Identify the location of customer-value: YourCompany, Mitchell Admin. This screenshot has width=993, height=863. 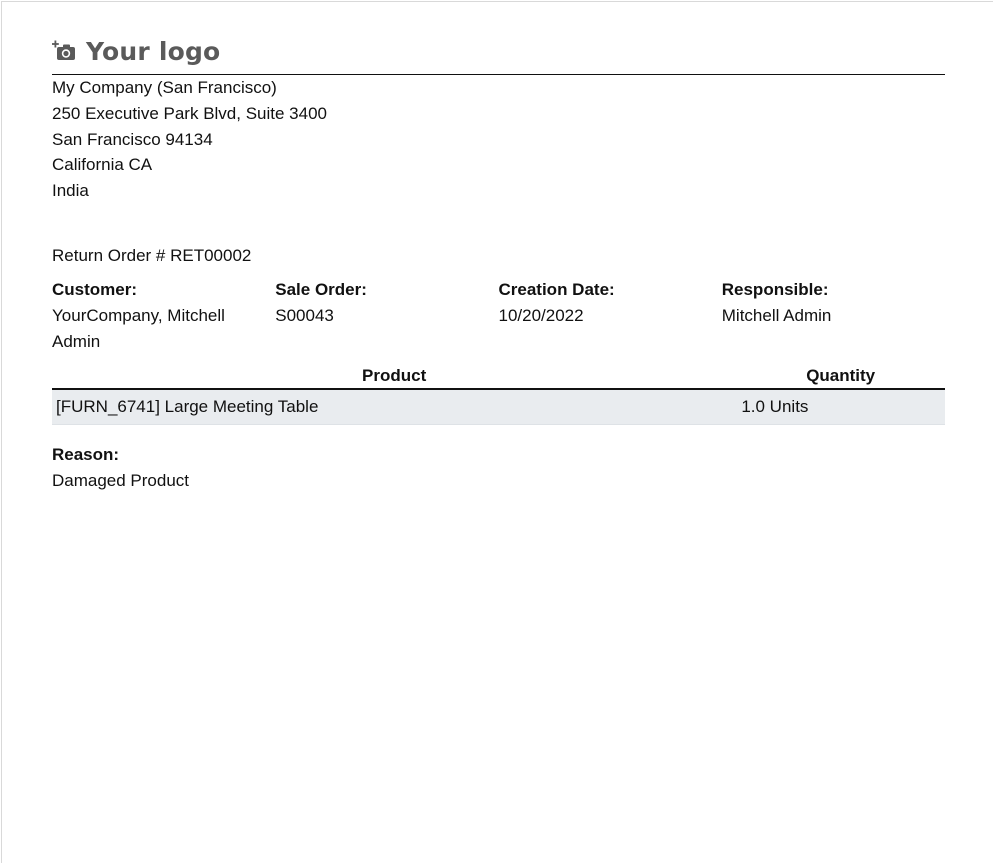
(138, 328).